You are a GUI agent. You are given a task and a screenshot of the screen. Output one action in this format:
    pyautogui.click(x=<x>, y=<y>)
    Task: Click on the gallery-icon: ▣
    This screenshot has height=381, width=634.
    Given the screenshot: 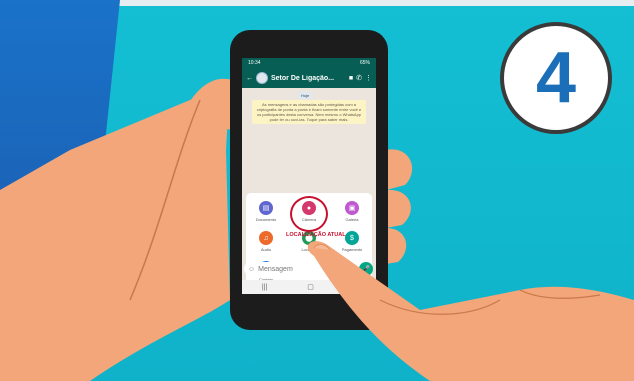 What is the action you would take?
    pyautogui.click(x=352, y=208)
    